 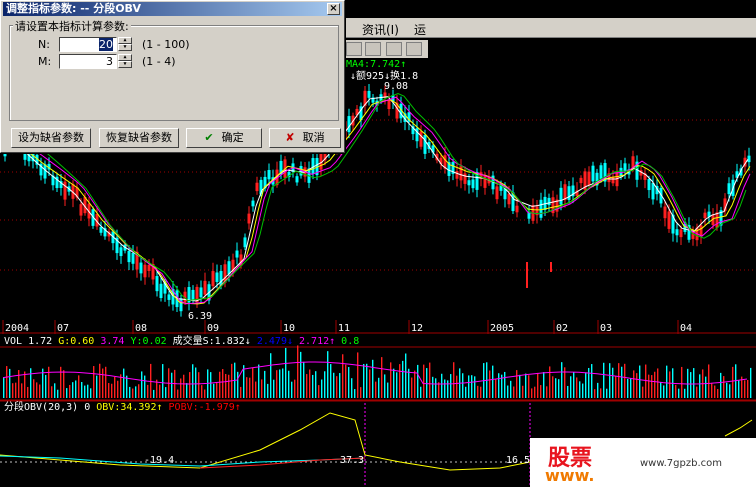 I want to click on param-m-spinner: ▲ ▼, so click(x=125, y=61).